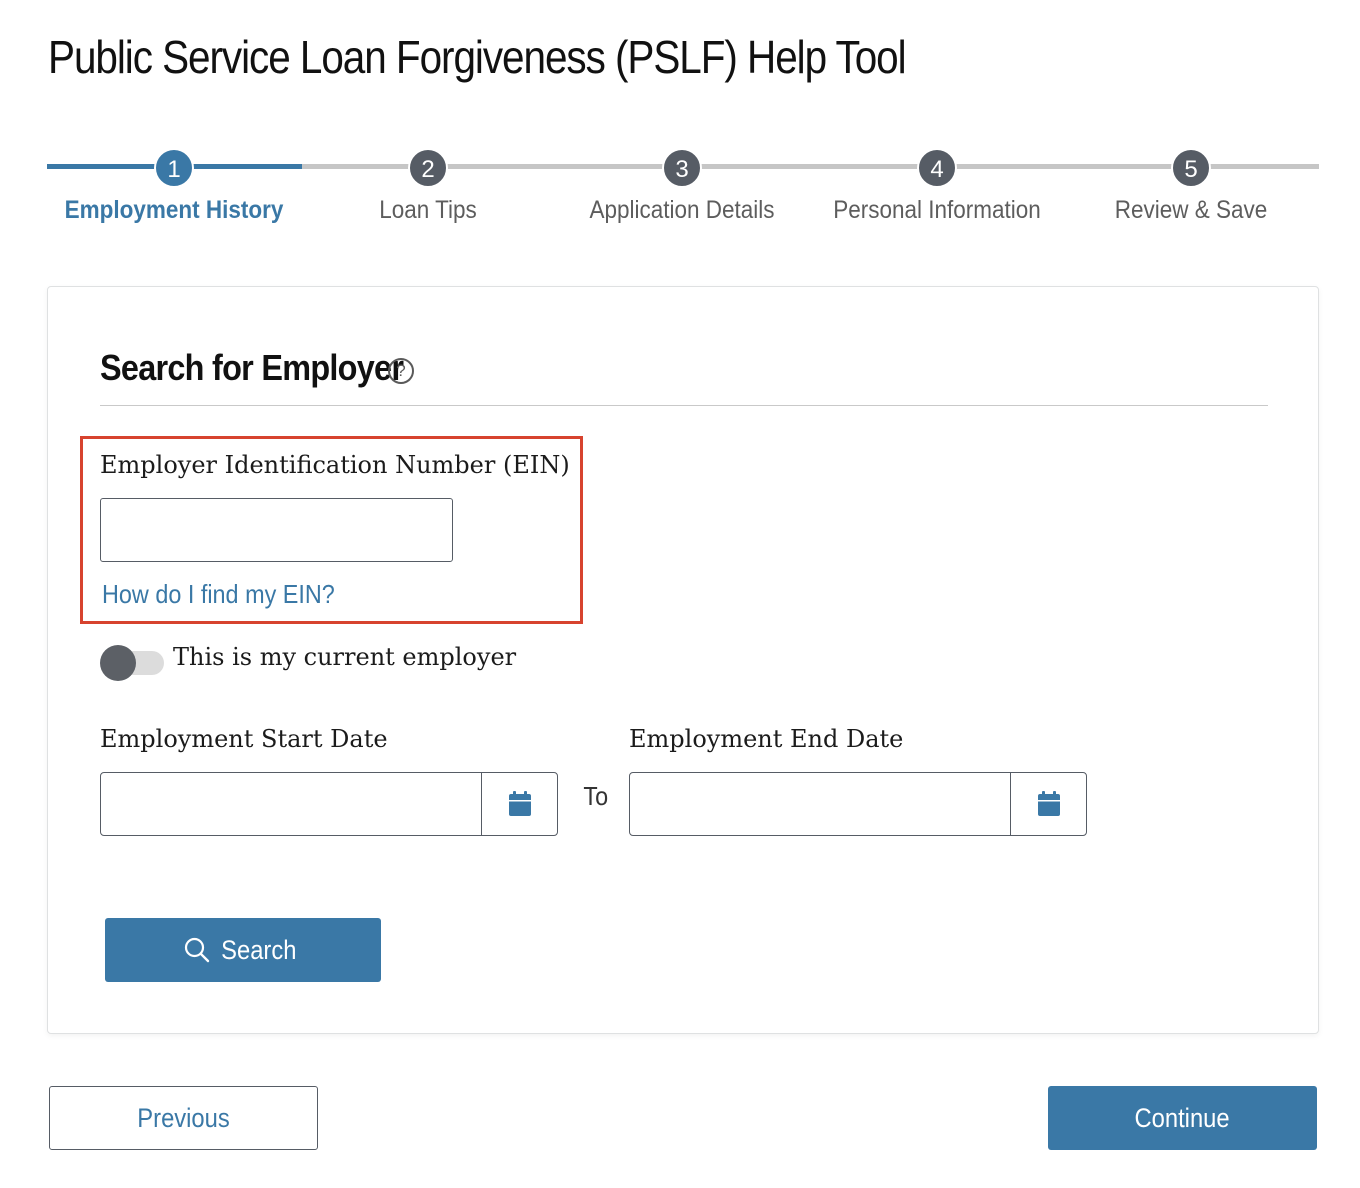  I want to click on previous-button-label: Previous, so click(183, 1117).